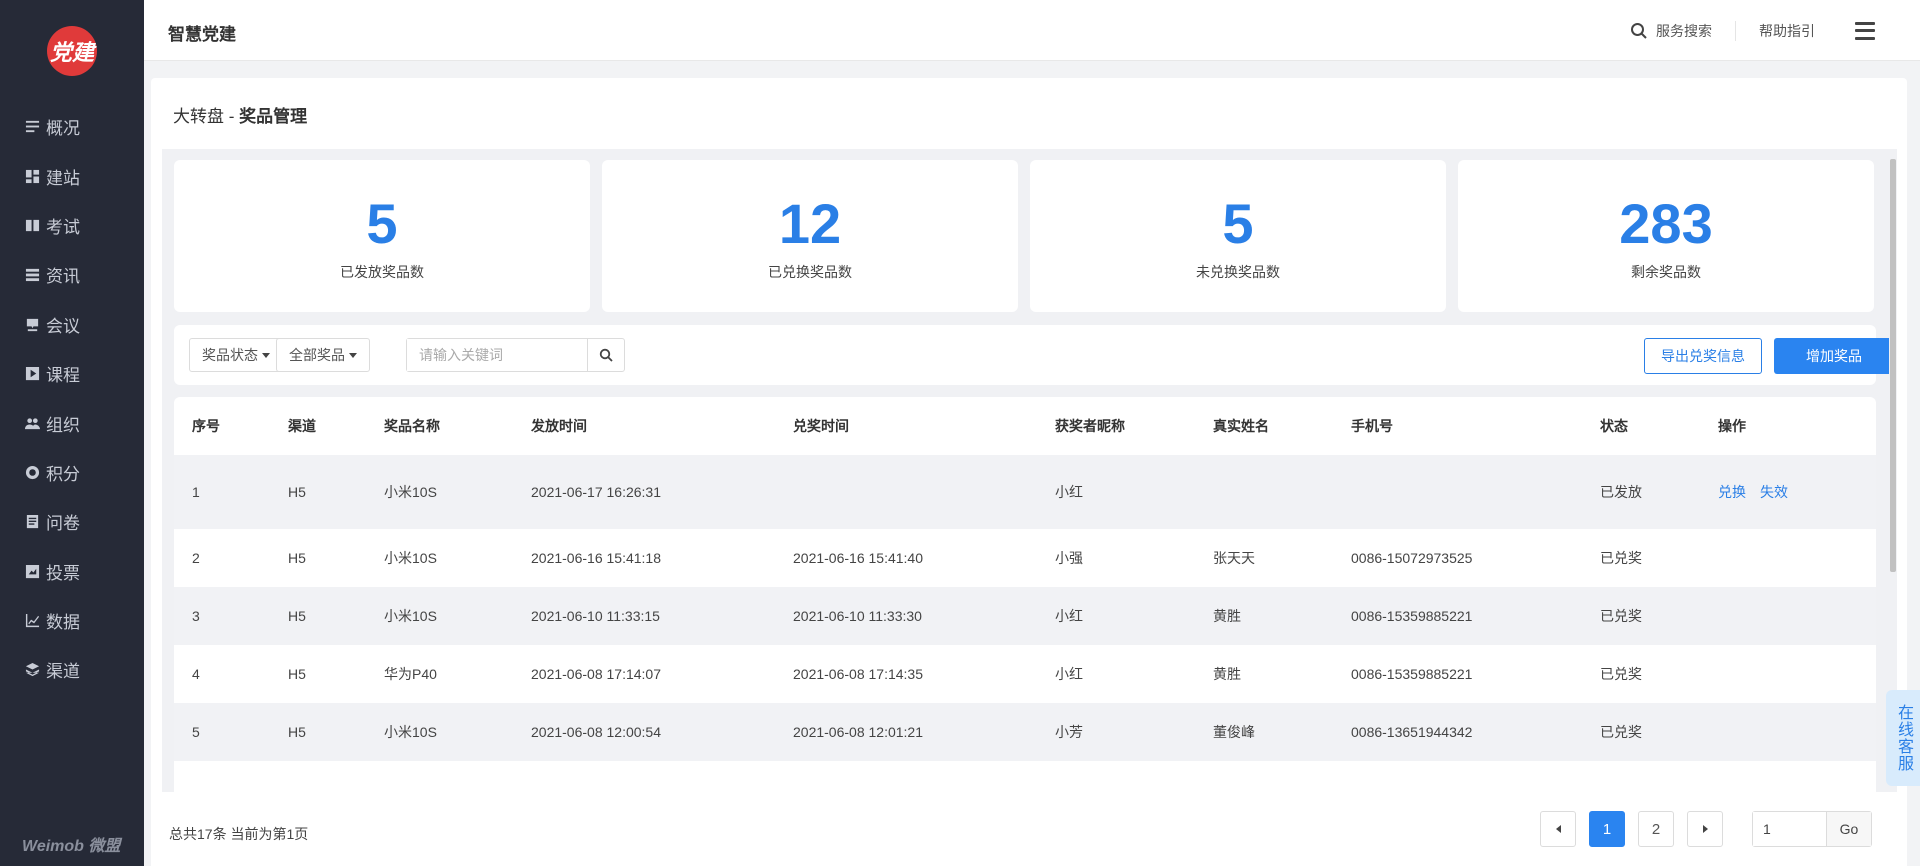 This screenshot has width=1920, height=866. Describe the element at coordinates (1903, 738) in the screenshot. I see `online-support-tab: 在线客服` at that location.